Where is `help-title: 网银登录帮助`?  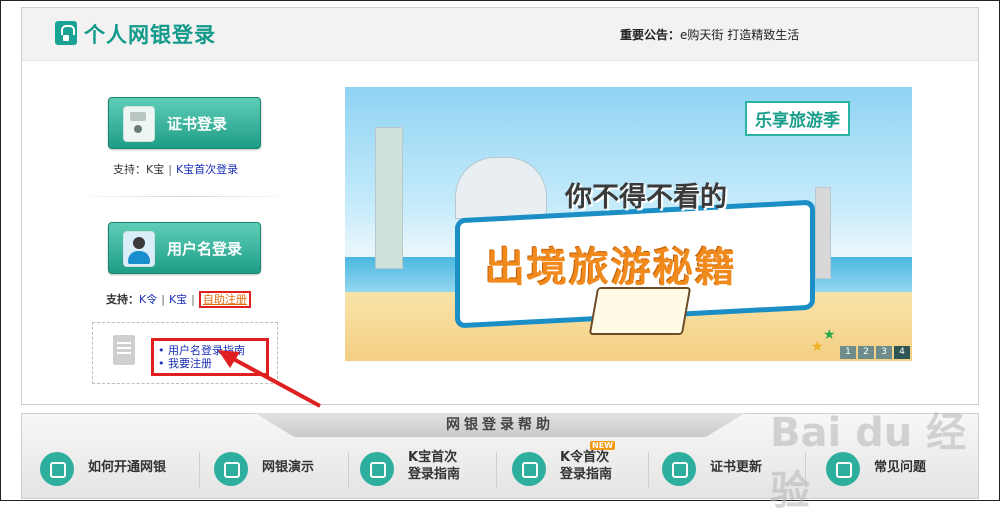
help-title: 网银登录帮助 is located at coordinates (500, 425).